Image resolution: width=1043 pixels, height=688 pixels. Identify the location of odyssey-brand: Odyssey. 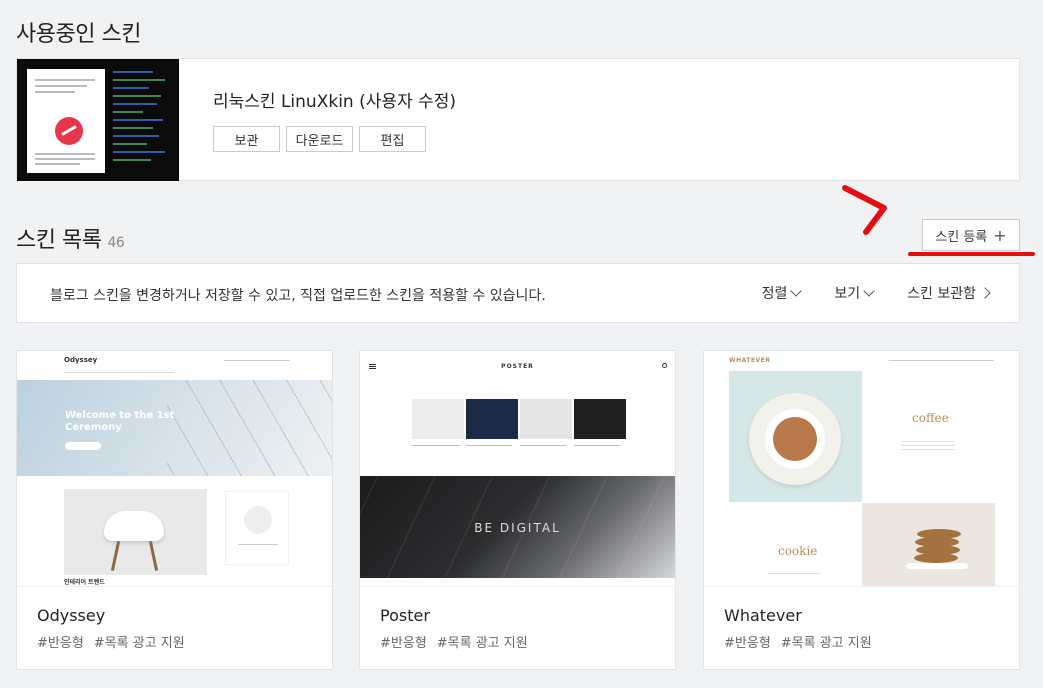
(81, 360).